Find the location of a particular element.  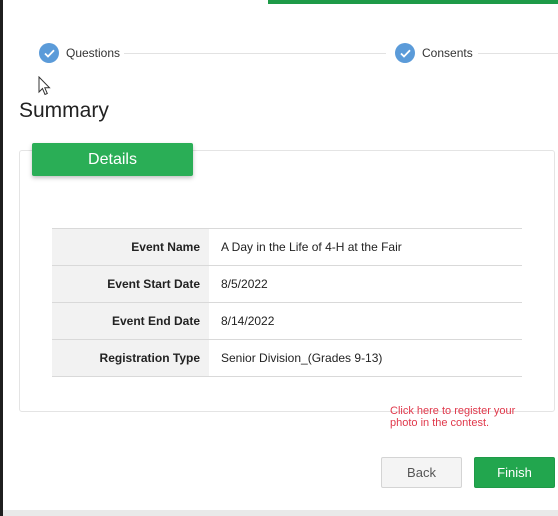

row-value: Senior Division_(Grades 9-13) is located at coordinates (302, 358).